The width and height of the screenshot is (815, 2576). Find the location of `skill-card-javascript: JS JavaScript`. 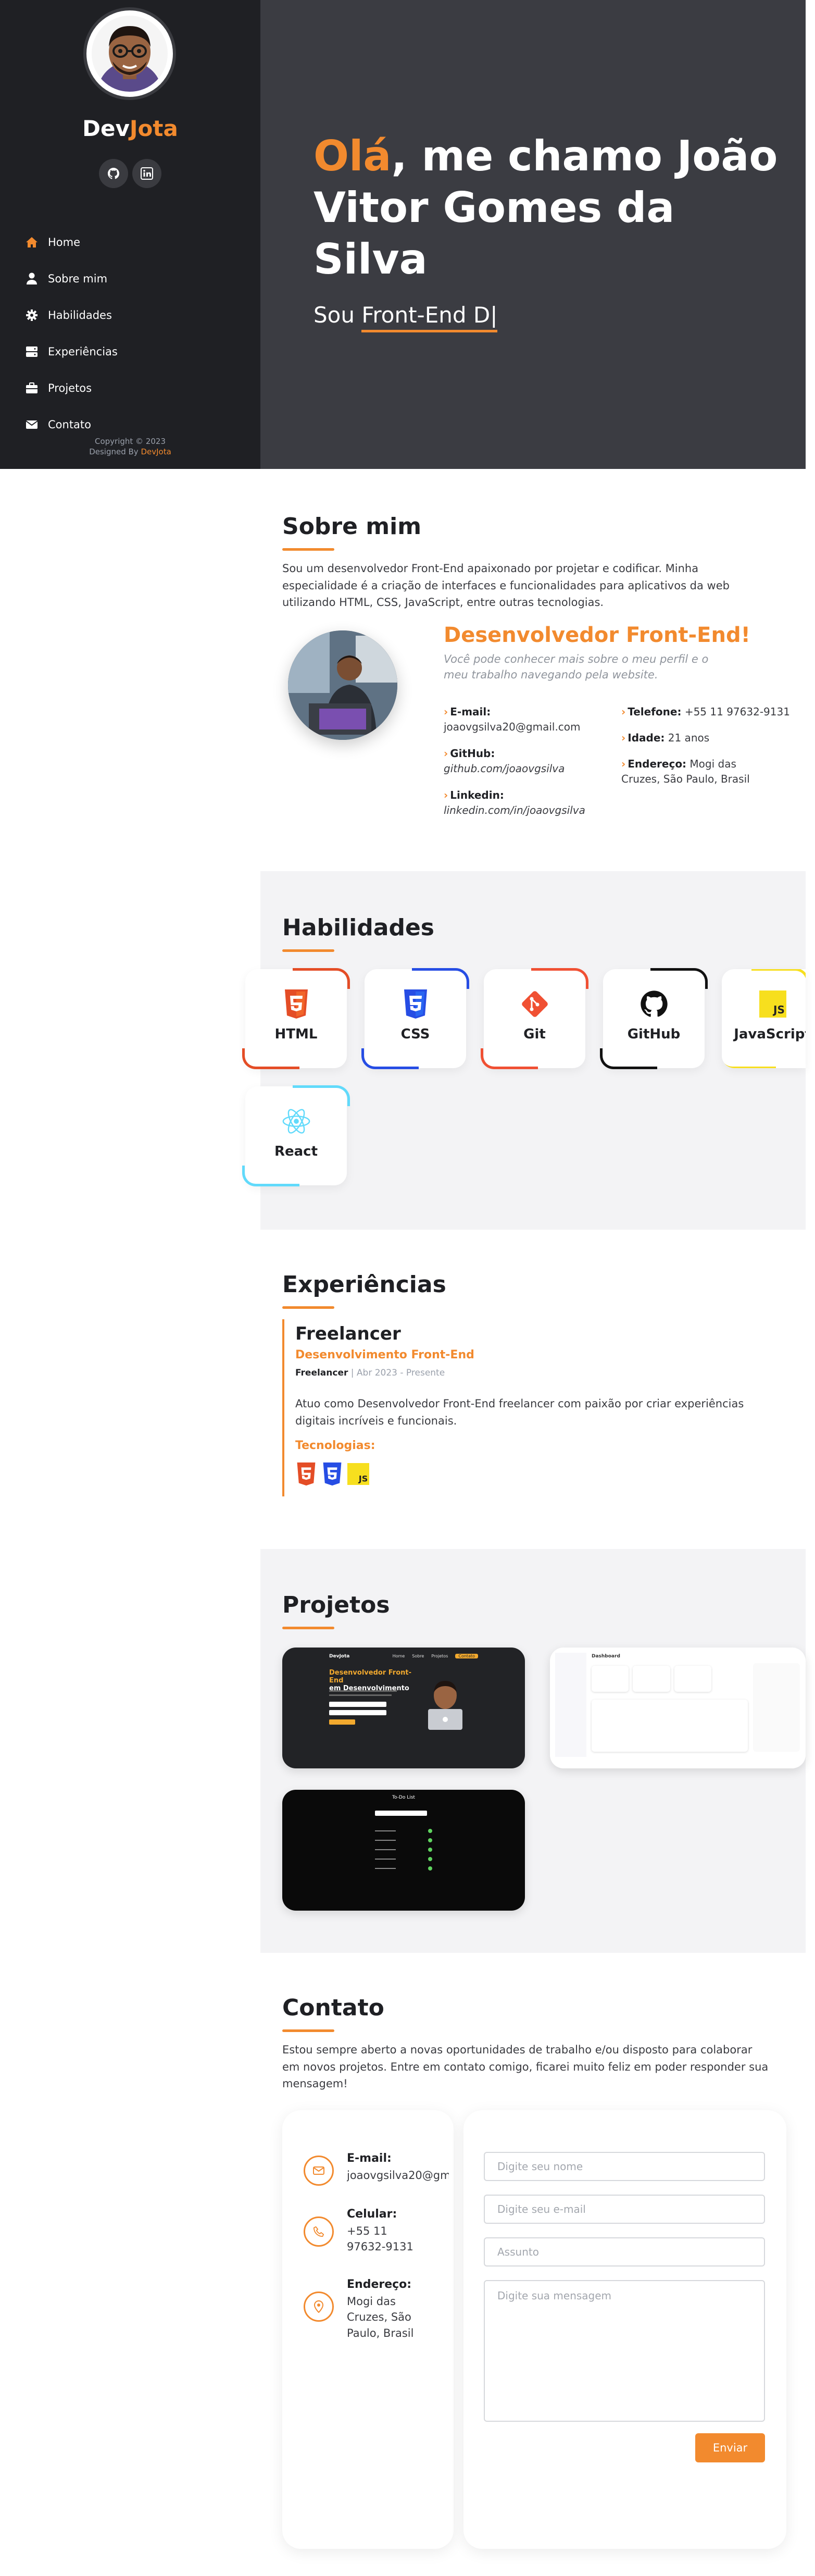

skill-card-javascript: JS JavaScript is located at coordinates (764, 1018).